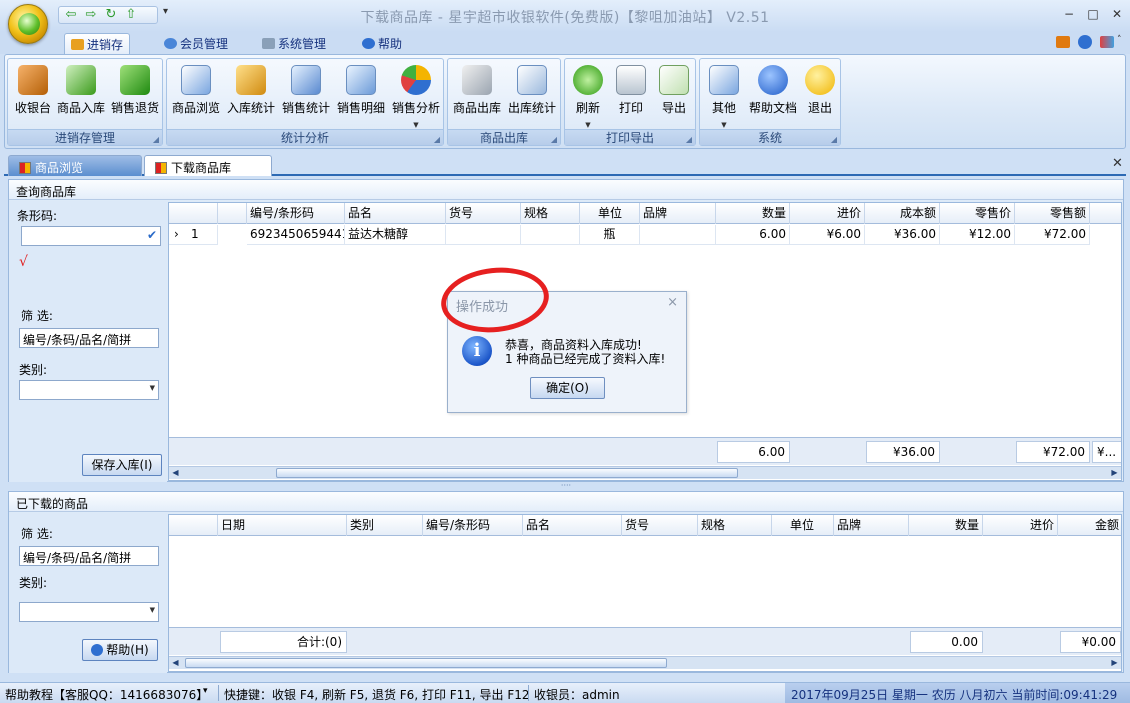 This screenshot has width=1130, height=703. Describe the element at coordinates (205, 691) in the screenshot. I see `help-menu-arrow-icon: ▾` at that location.